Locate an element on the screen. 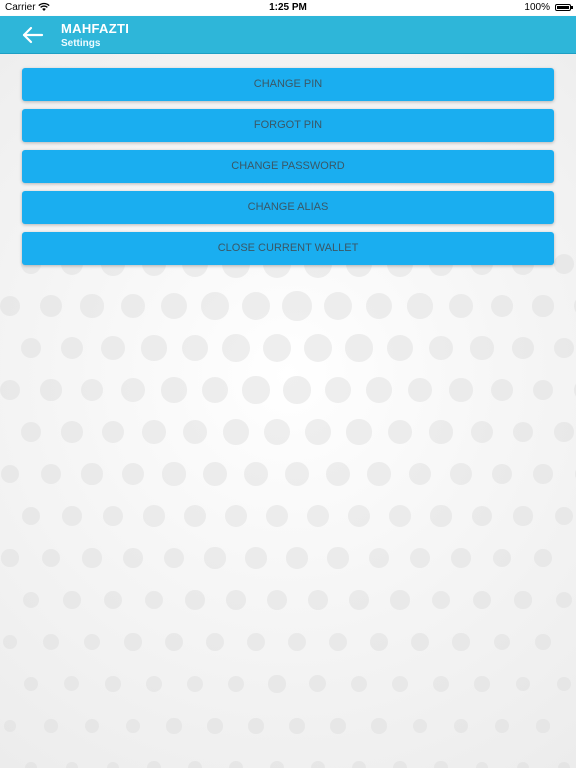 Image resolution: width=576 pixels, height=768 pixels. battery-percent: 100% is located at coordinates (537, 7).